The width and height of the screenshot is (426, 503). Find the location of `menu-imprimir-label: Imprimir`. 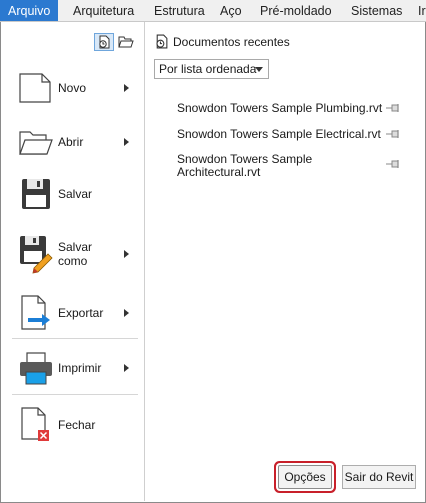

menu-imprimir-label: Imprimir is located at coordinates (80, 368).